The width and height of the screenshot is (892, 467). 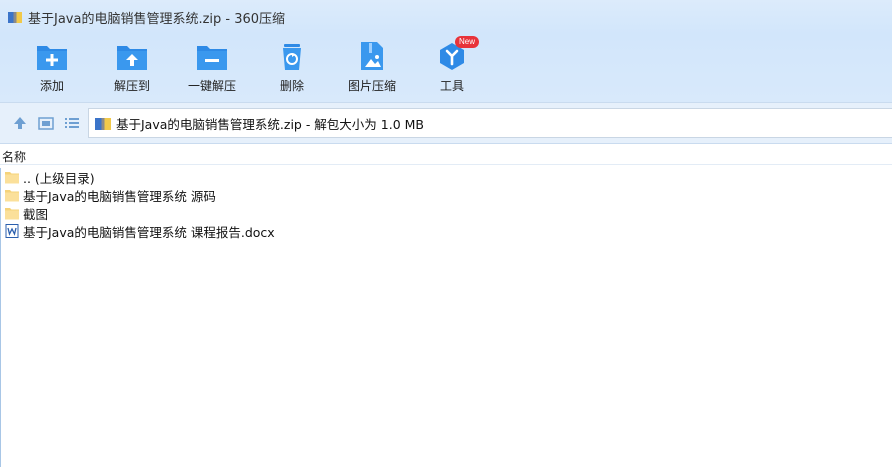 I want to click on image-compress-icon, so click(x=372, y=56).